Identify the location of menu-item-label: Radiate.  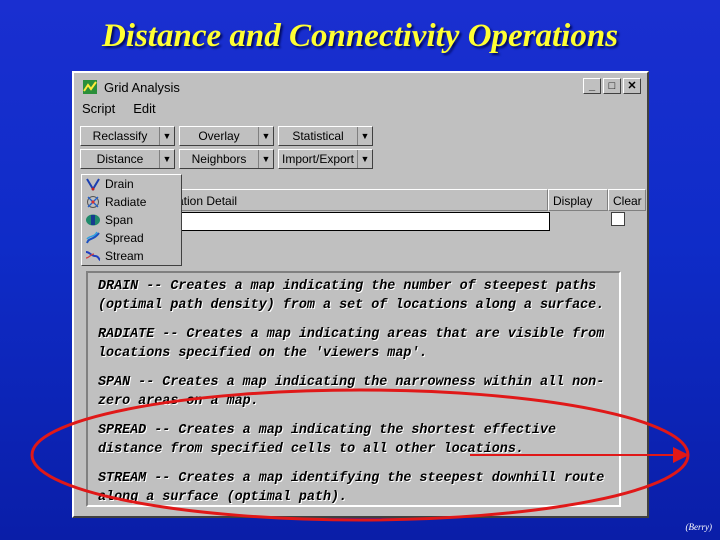
(126, 202).